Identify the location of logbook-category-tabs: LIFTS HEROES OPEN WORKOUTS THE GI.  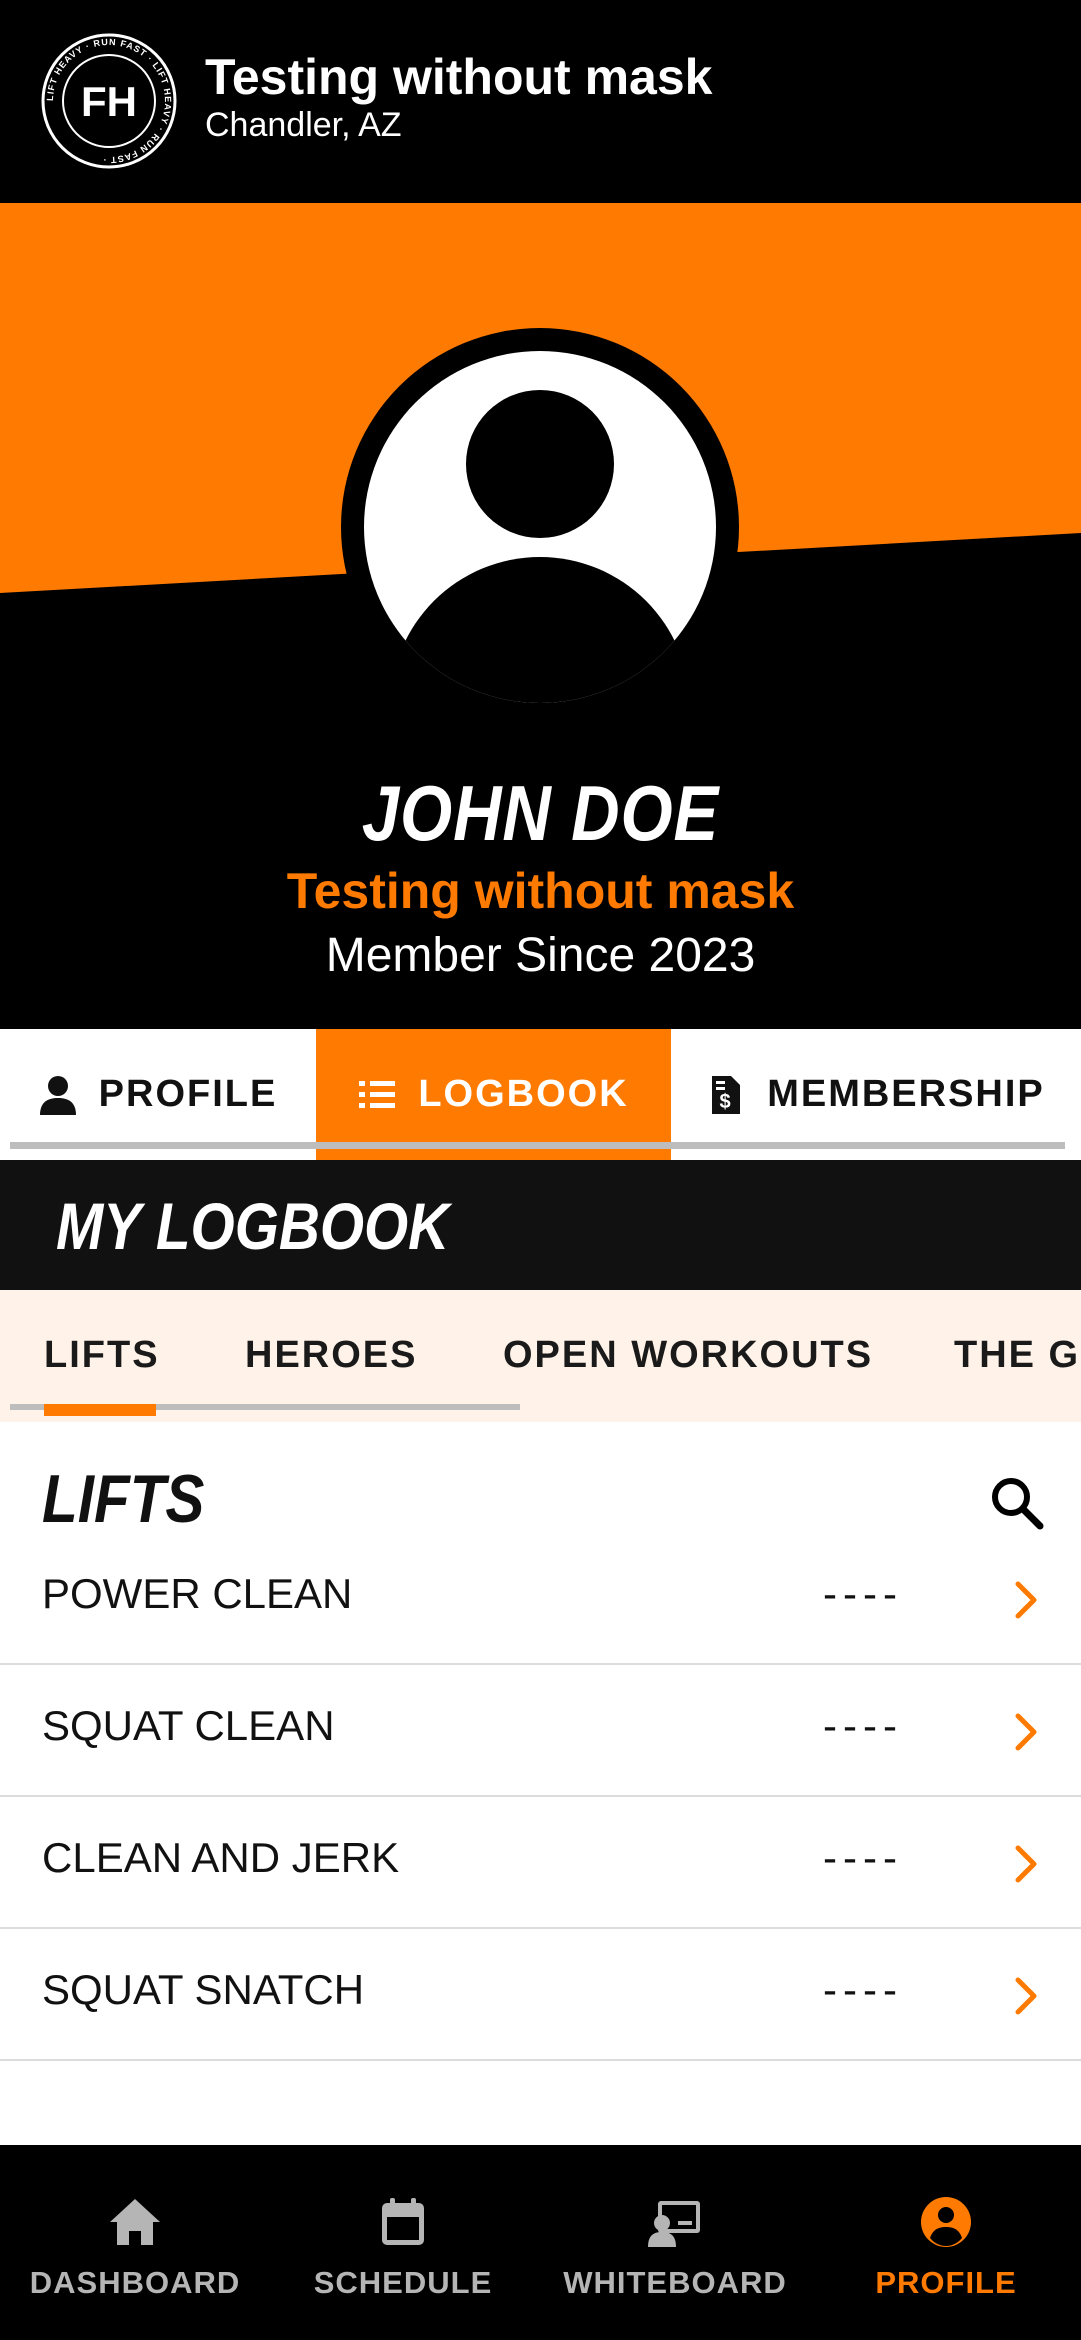
(540, 1356).